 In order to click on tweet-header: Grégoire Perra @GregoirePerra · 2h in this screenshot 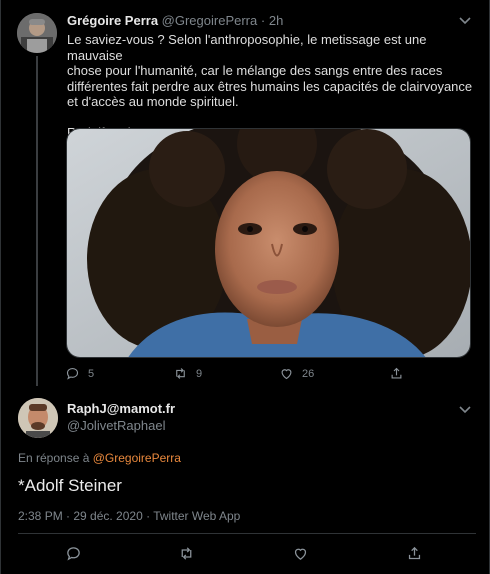, I will do `click(175, 20)`.